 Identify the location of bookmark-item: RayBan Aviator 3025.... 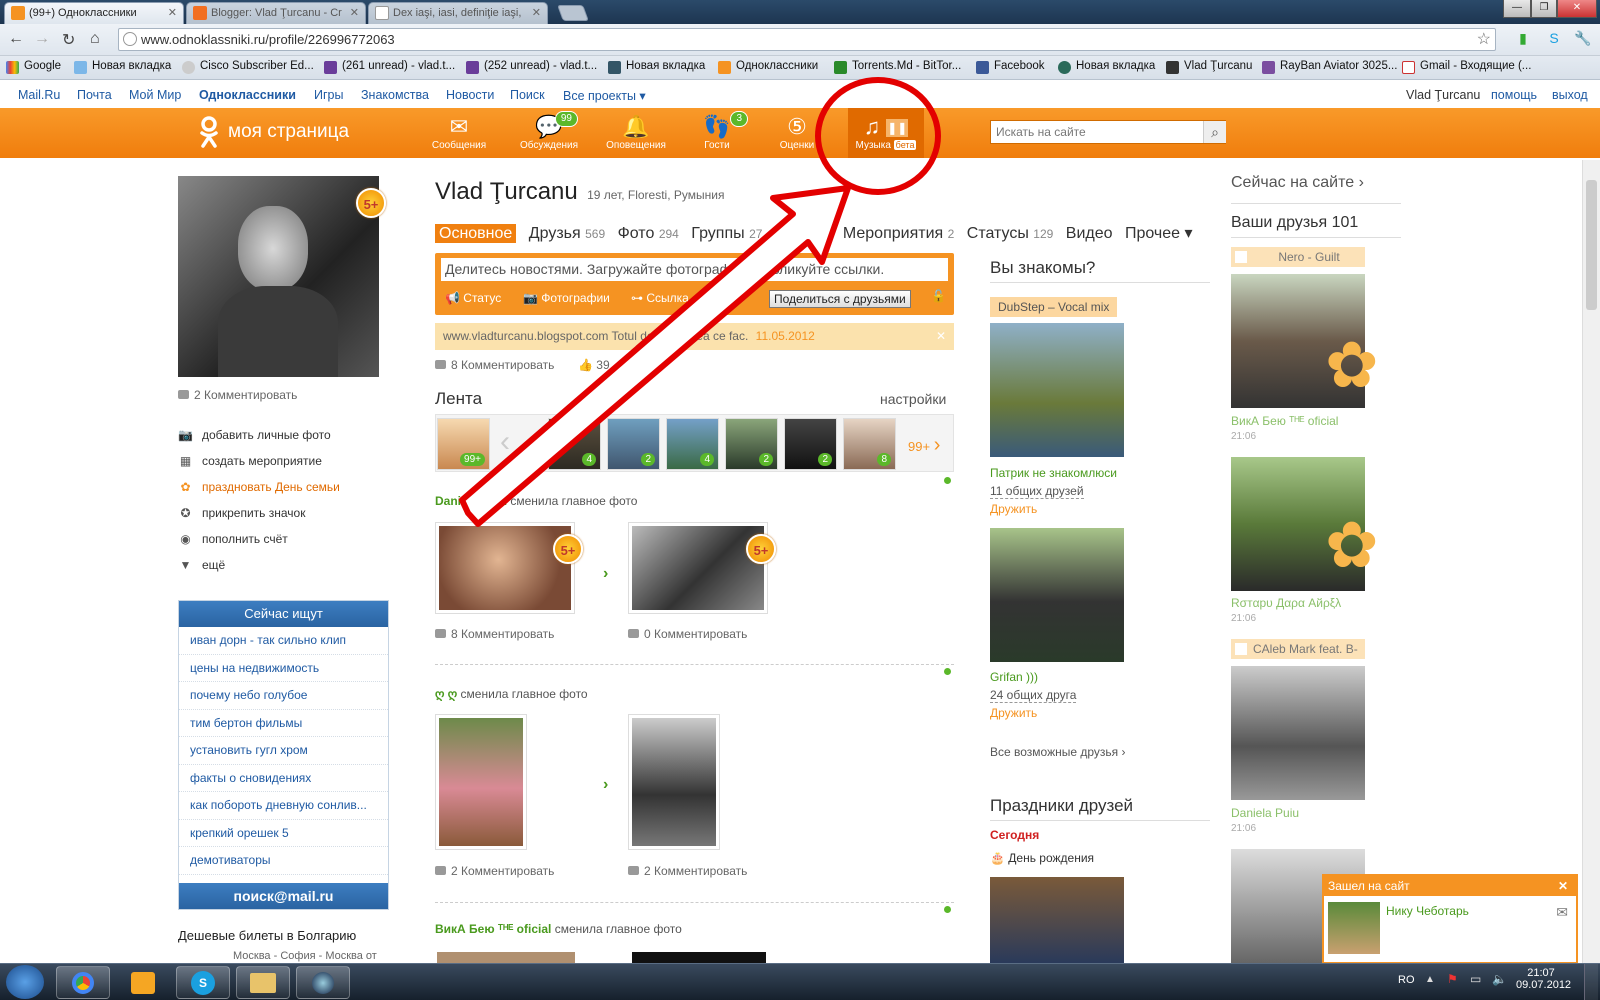
(1329, 67).